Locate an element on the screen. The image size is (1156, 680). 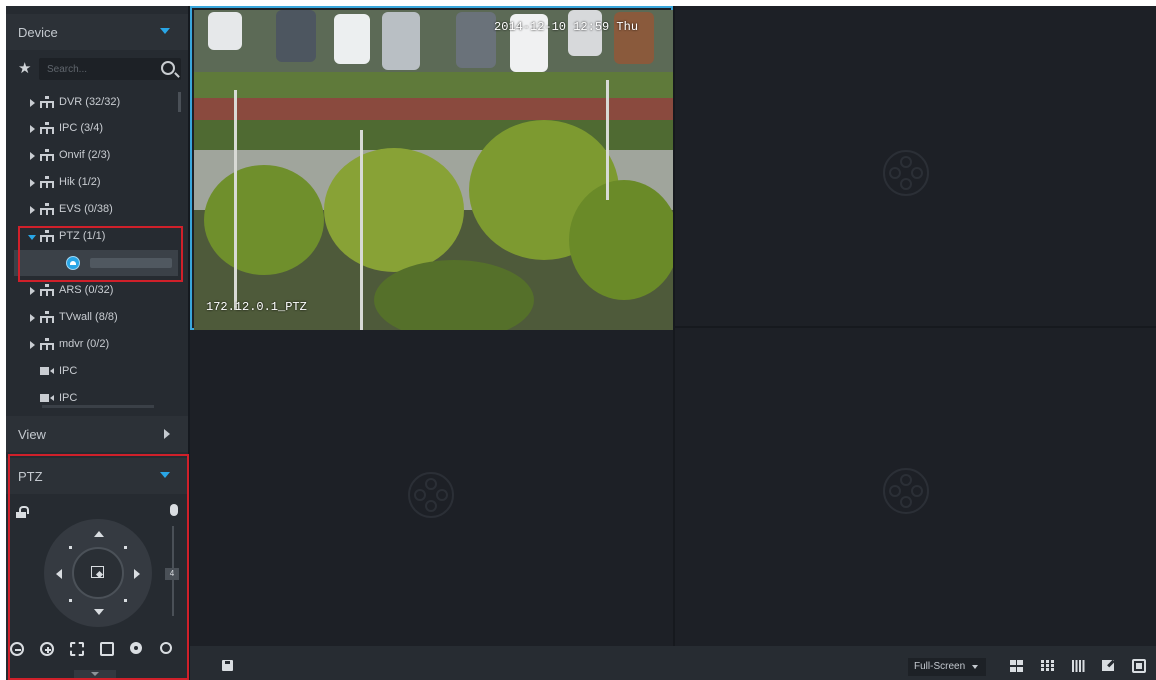
search-row: ★ is located at coordinates (97, 69).